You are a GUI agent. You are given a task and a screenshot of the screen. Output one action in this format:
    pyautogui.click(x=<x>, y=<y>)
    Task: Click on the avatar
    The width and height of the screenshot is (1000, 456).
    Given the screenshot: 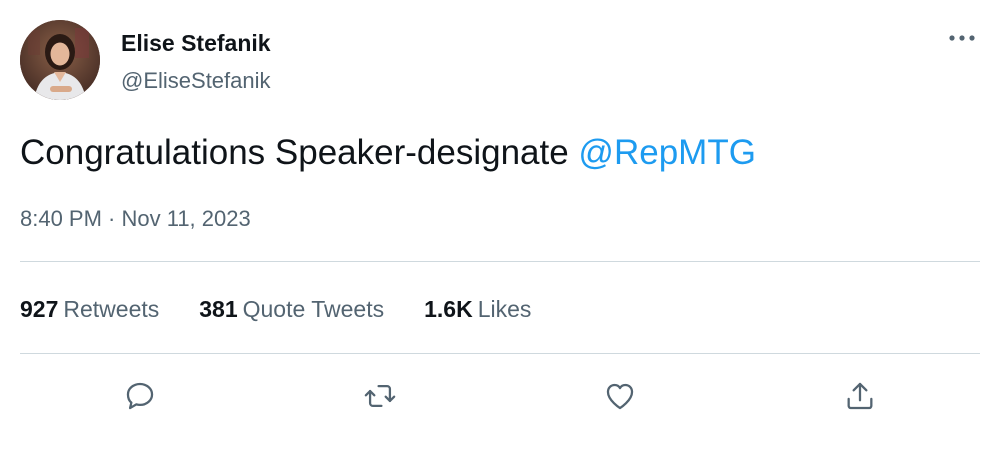 What is the action you would take?
    pyautogui.click(x=60, y=60)
    